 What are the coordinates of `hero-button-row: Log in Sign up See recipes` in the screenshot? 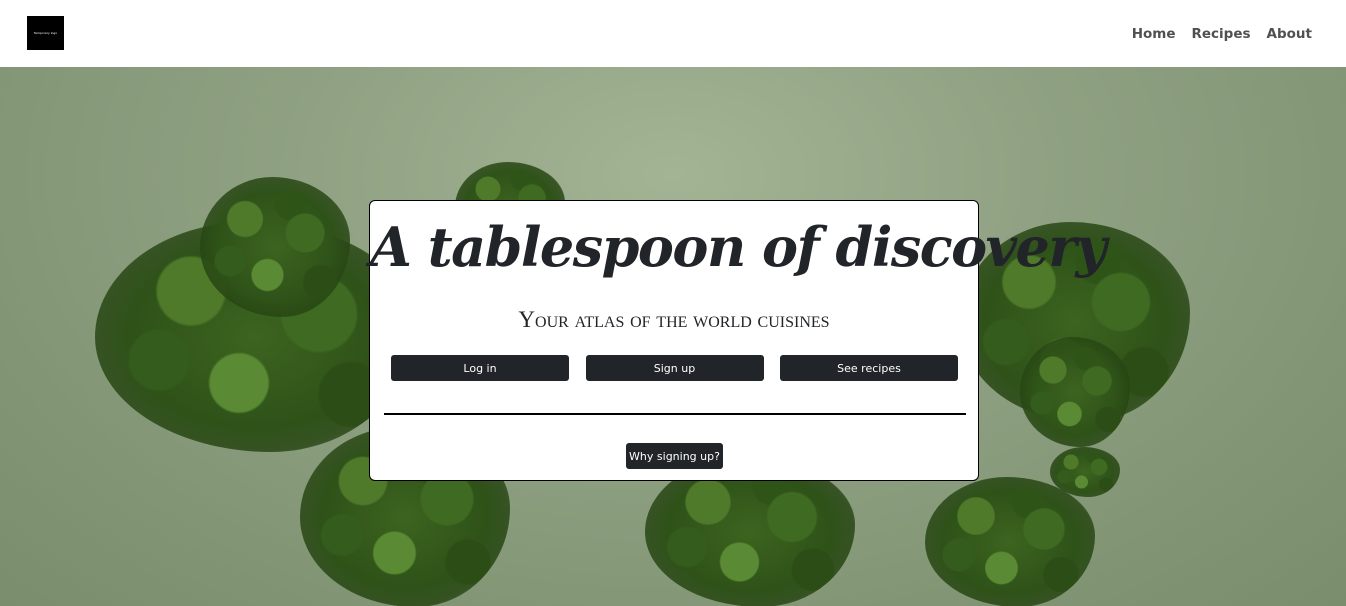 It's located at (674, 368).